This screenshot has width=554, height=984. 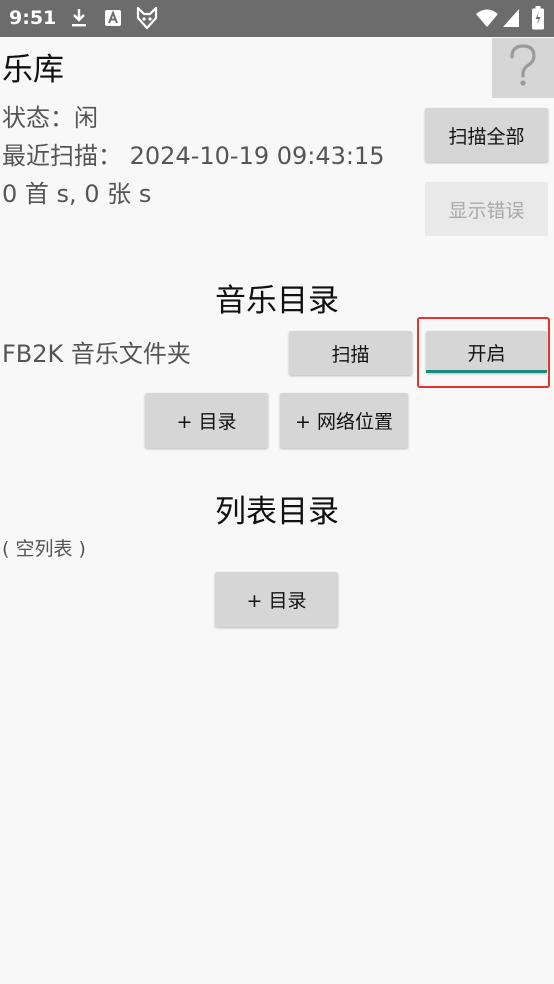 I want to click on highlight-box, so click(x=483, y=352).